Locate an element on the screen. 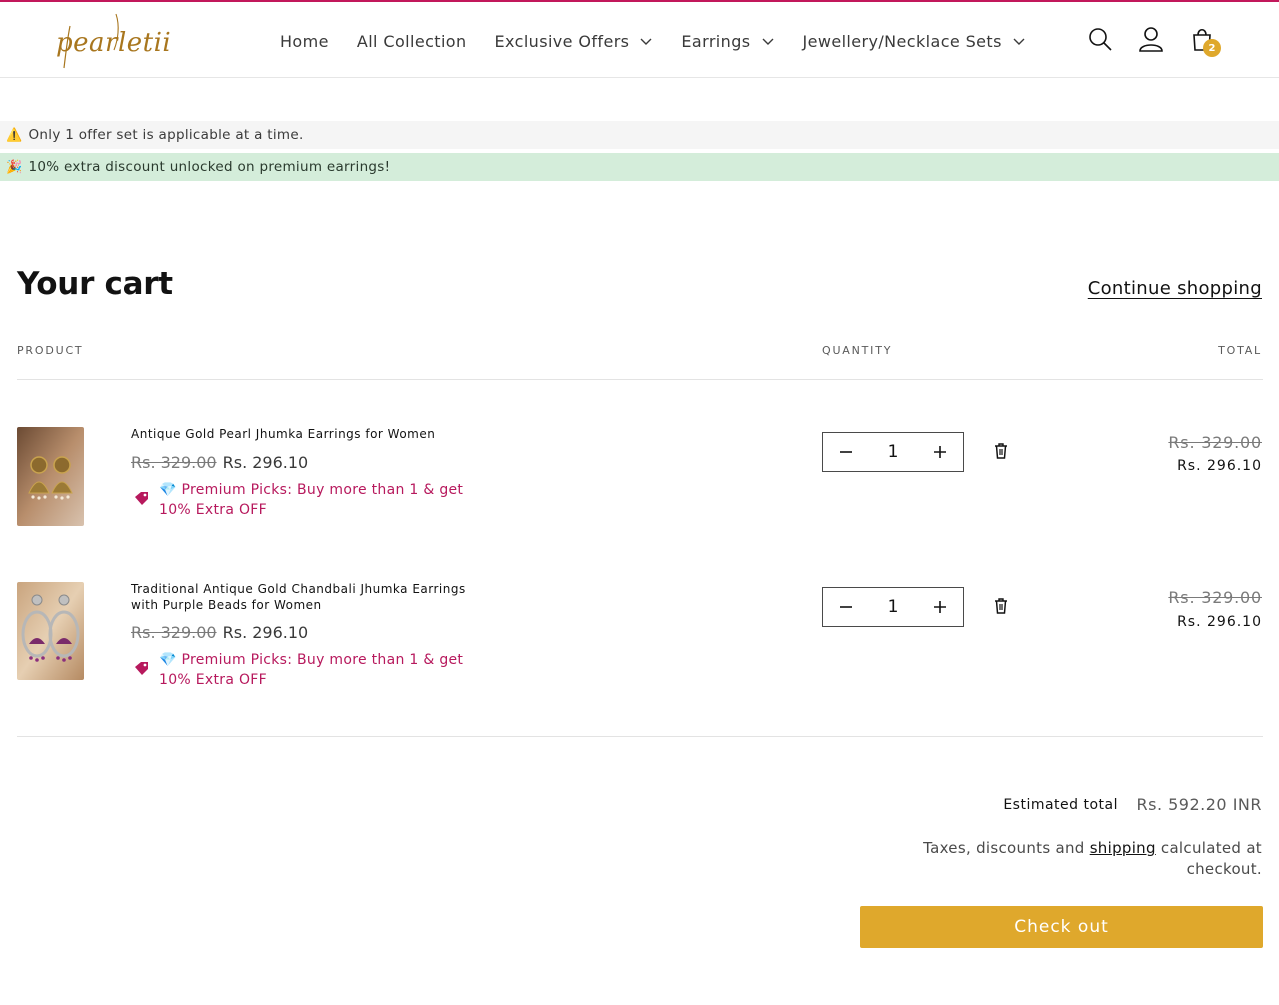  column-header-quantity: QUANTITY is located at coordinates (857, 350).